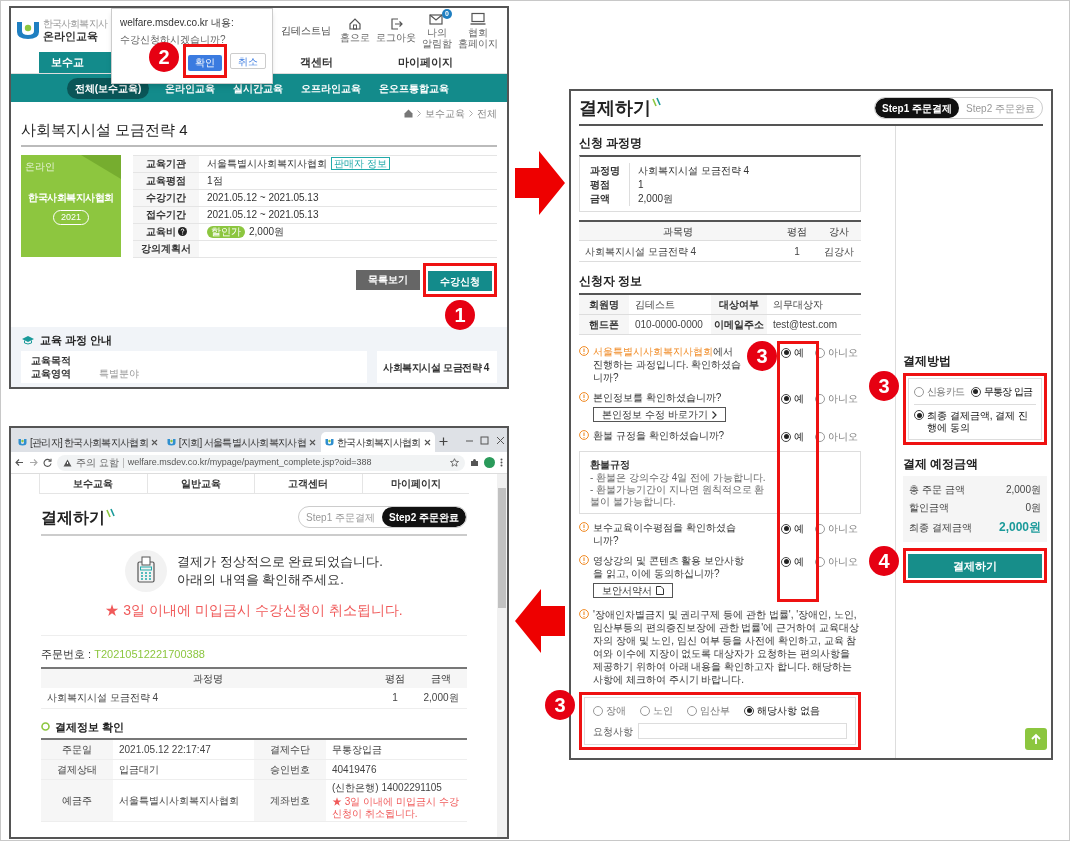 The width and height of the screenshot is (1070, 841). What do you see at coordinates (659, 435) in the screenshot?
I see `question-text: 환불 규정을 확인하셨습니까?` at bounding box center [659, 435].